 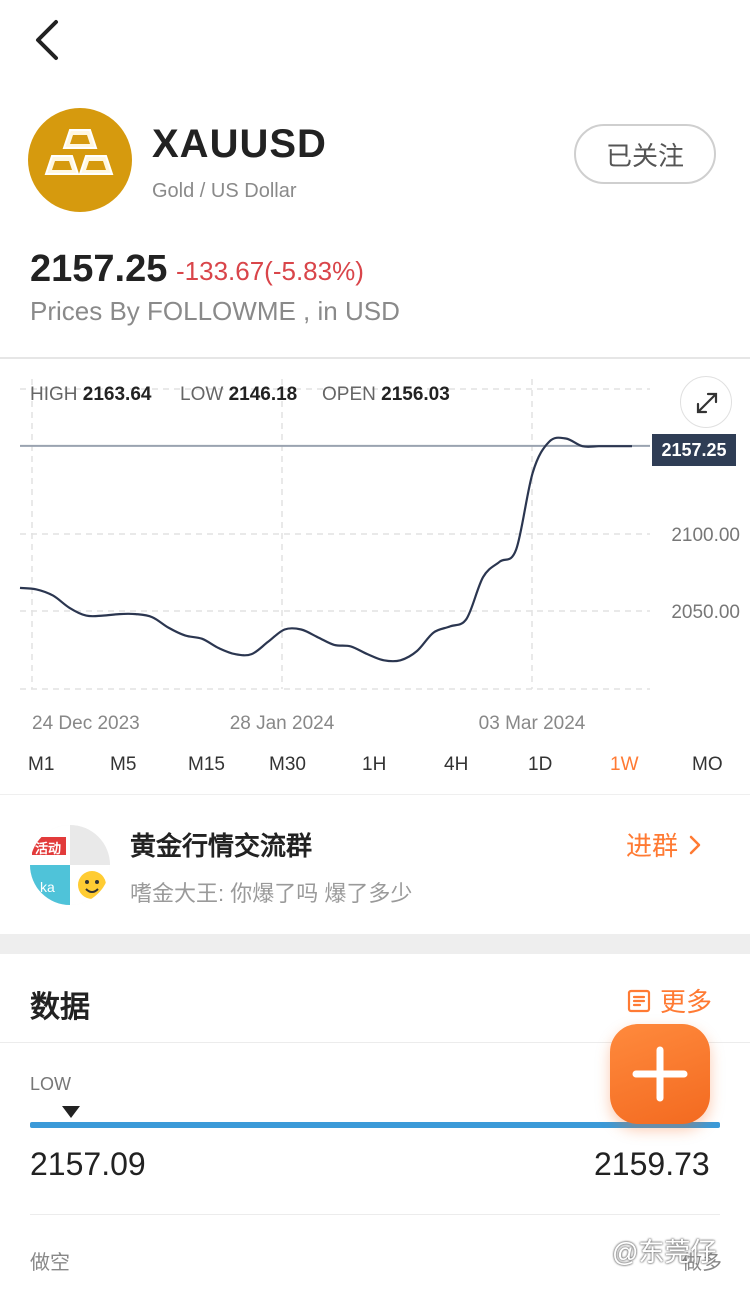 What do you see at coordinates (456, 765) in the screenshot?
I see `timeframe-4h: 4H` at bounding box center [456, 765].